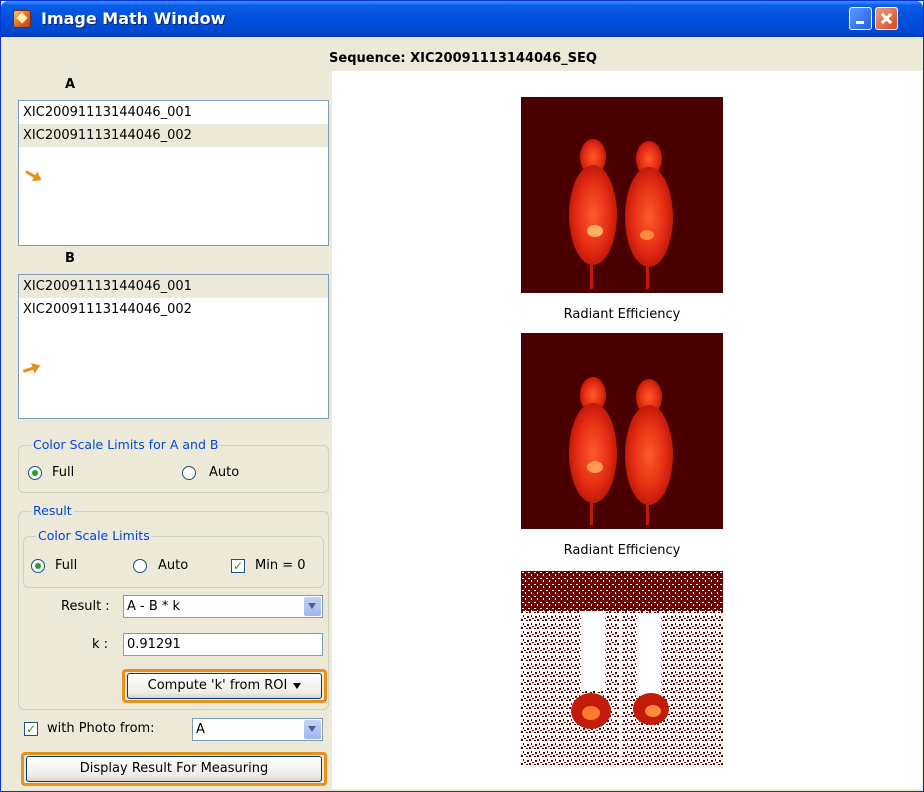 The image size is (924, 792). I want to click on image-a, so click(622, 195).